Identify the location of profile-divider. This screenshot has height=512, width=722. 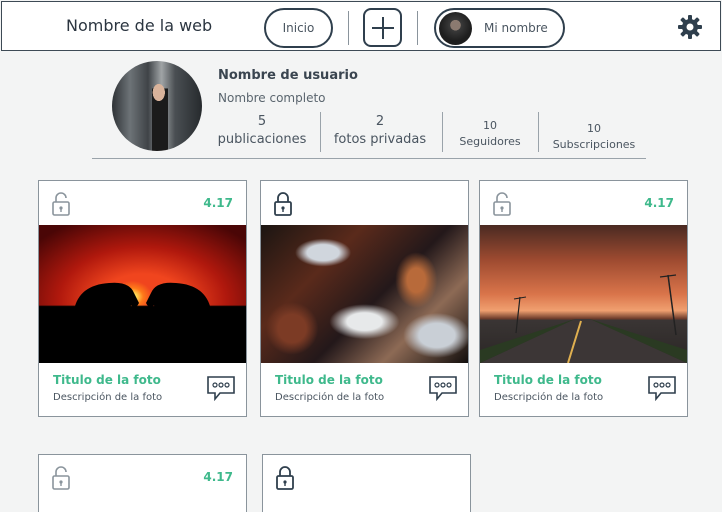
(369, 158).